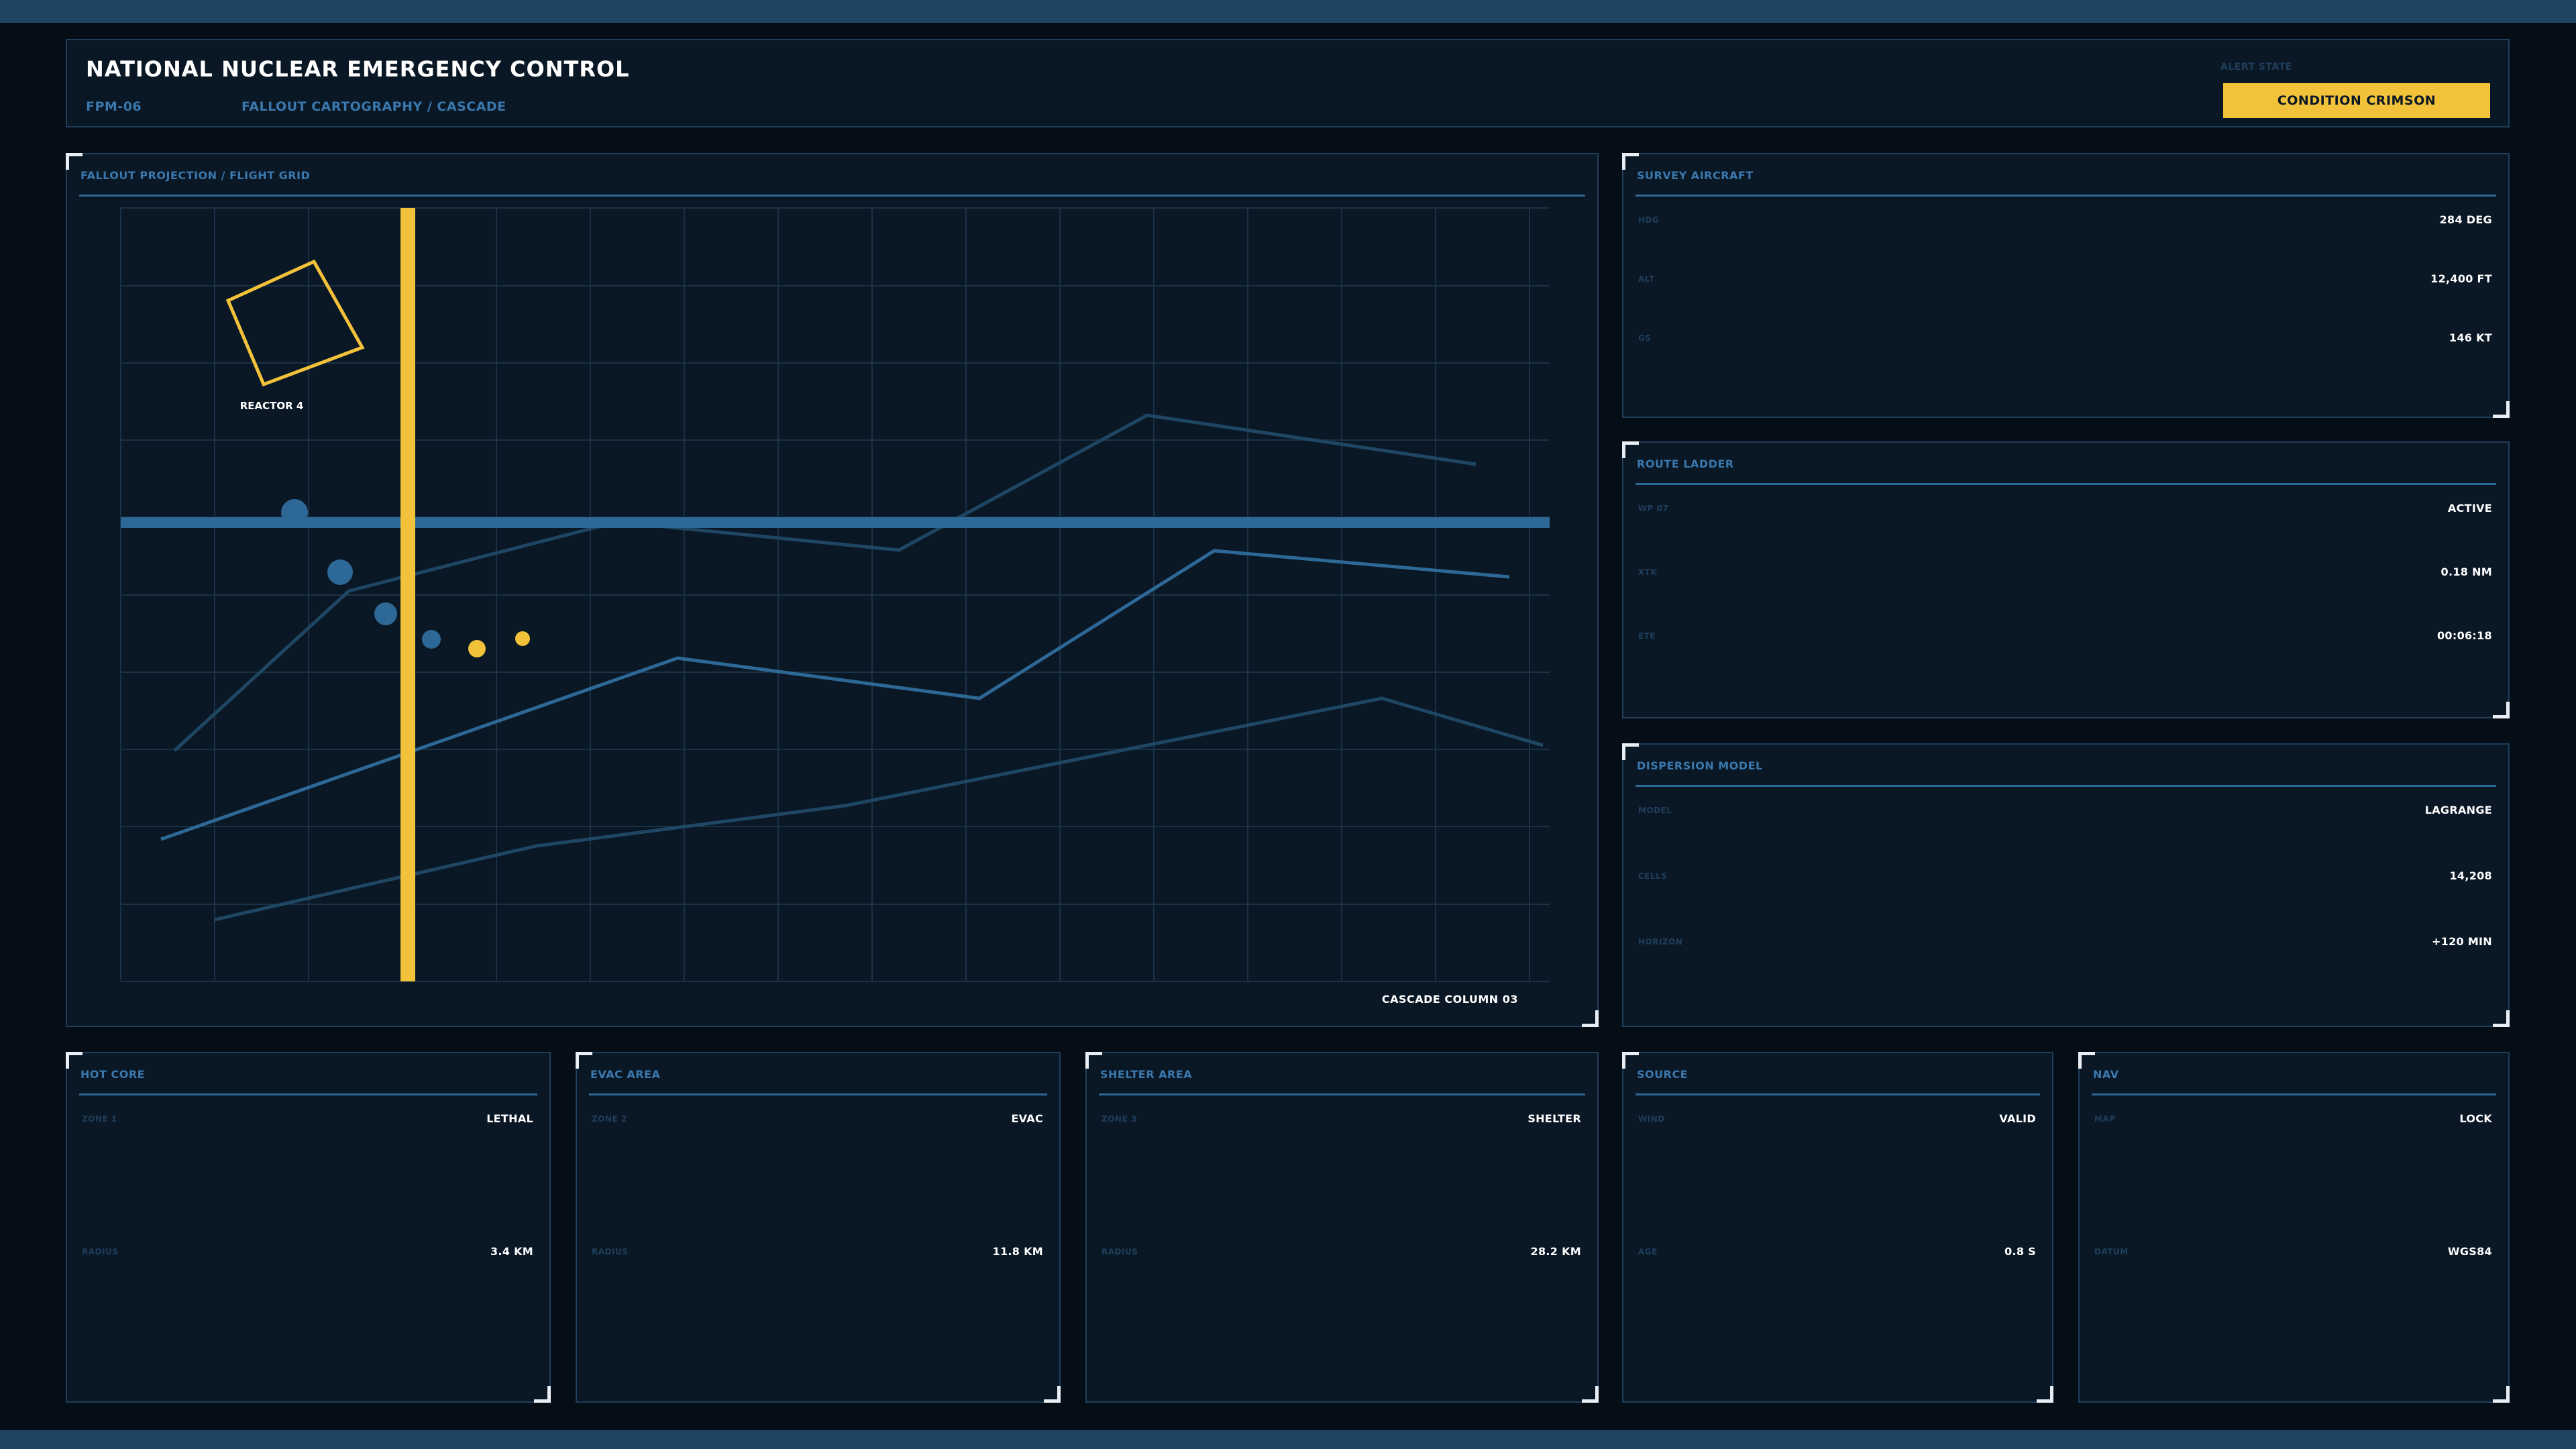  Describe the element at coordinates (2470, 337) in the screenshot. I see `ground-speed-value: 146 KT` at that location.